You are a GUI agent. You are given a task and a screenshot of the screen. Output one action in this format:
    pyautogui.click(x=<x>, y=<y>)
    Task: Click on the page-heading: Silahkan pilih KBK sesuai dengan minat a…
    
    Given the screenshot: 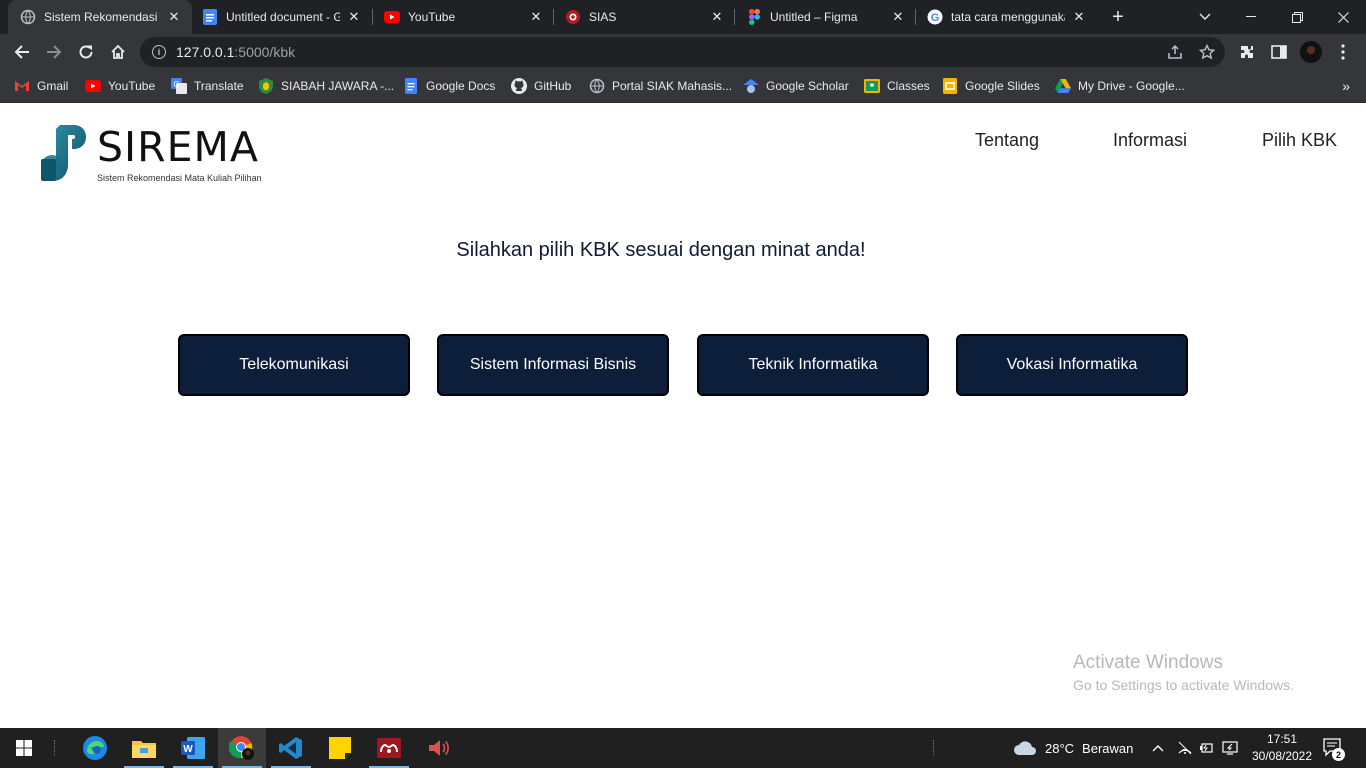 What is the action you would take?
    pyautogui.click(x=661, y=250)
    